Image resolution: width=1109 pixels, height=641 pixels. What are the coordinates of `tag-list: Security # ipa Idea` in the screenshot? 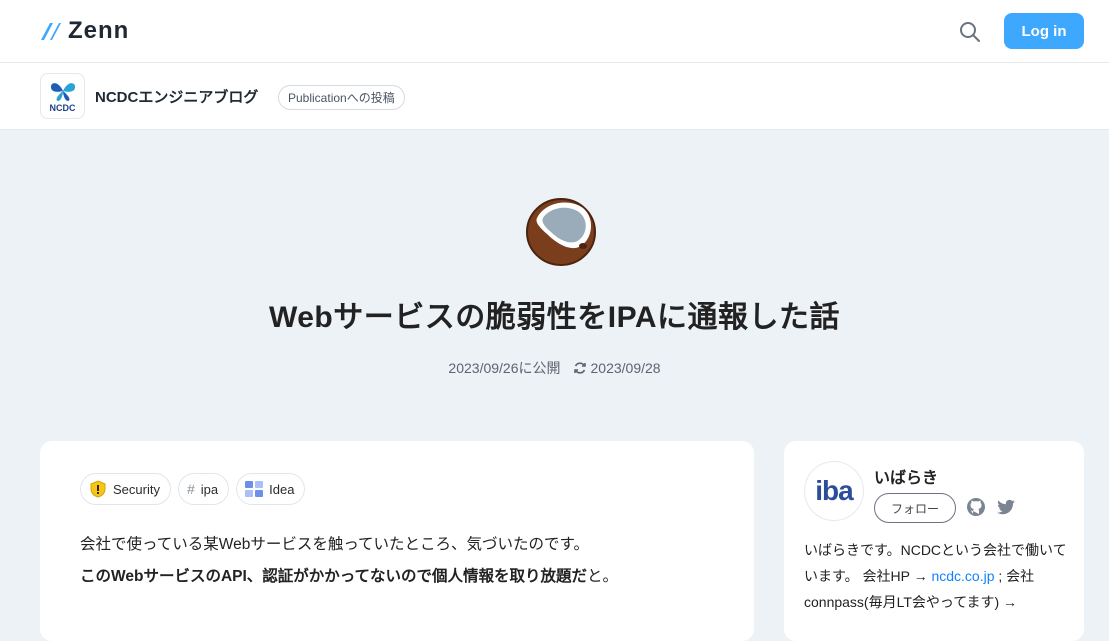 It's located at (193, 489).